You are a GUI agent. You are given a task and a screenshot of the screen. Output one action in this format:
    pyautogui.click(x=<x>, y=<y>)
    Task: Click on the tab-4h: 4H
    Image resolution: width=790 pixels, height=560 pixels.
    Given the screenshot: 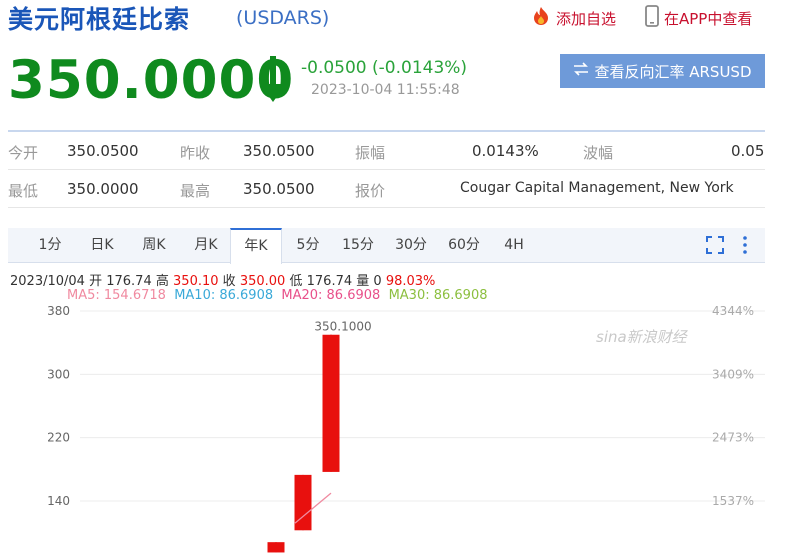 What is the action you would take?
    pyautogui.click(x=514, y=245)
    